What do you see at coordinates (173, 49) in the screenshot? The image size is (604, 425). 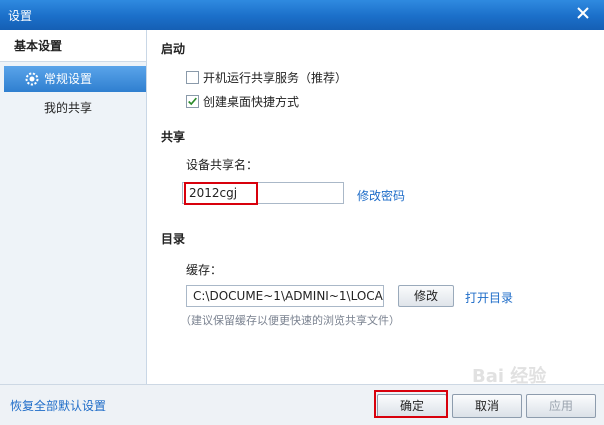 I see `section-heading-startup: 启动` at bounding box center [173, 49].